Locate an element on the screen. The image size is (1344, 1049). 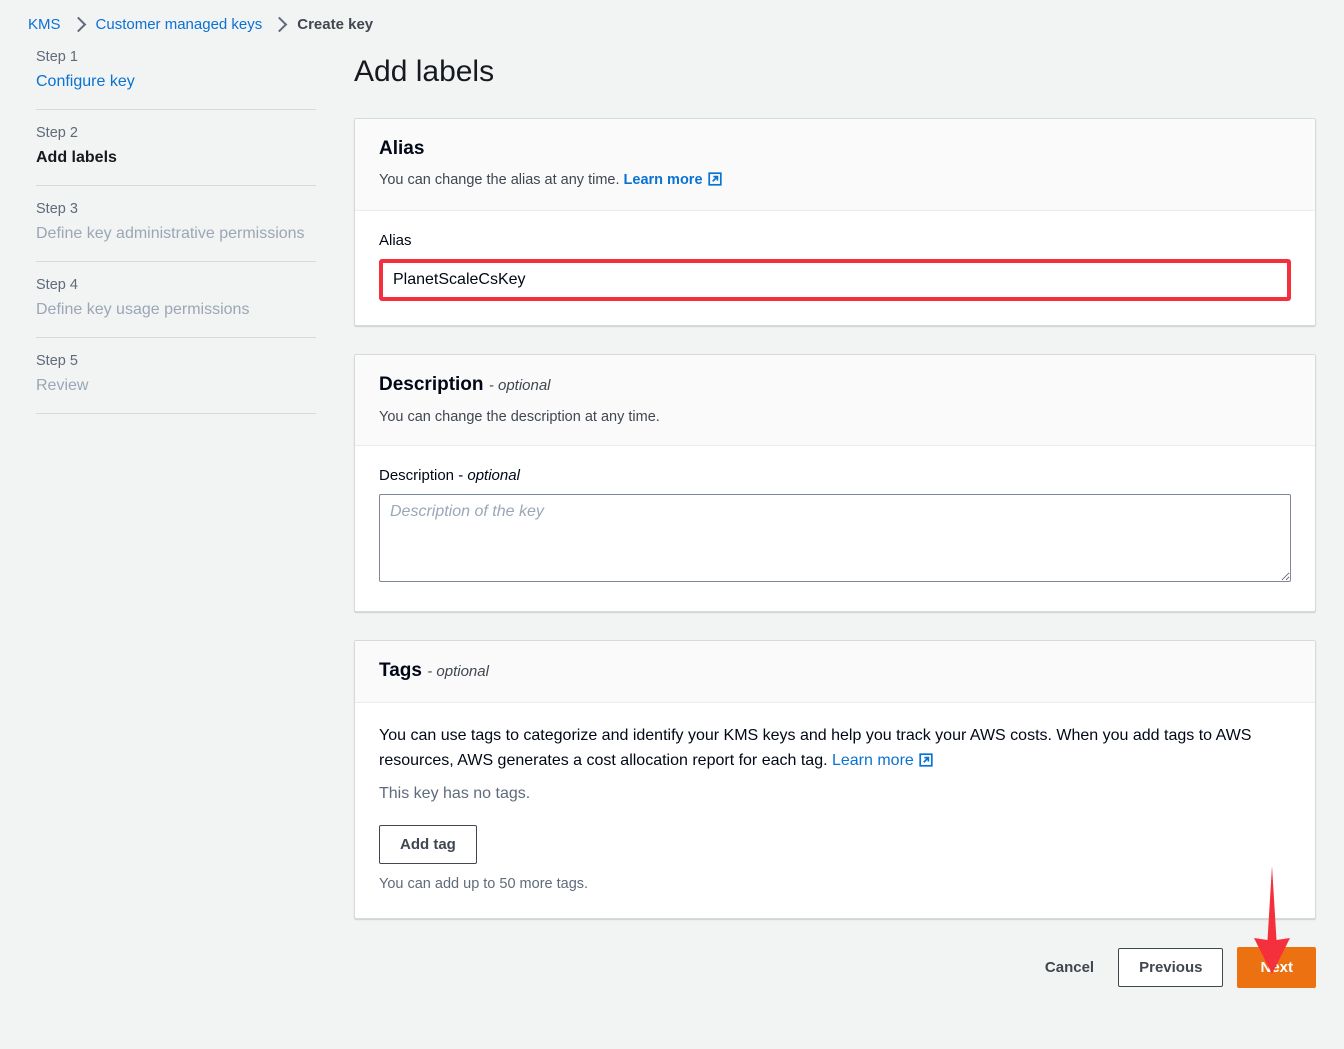
sidebar-step-4-title: Define key usage permissions is located at coordinates (143, 309).